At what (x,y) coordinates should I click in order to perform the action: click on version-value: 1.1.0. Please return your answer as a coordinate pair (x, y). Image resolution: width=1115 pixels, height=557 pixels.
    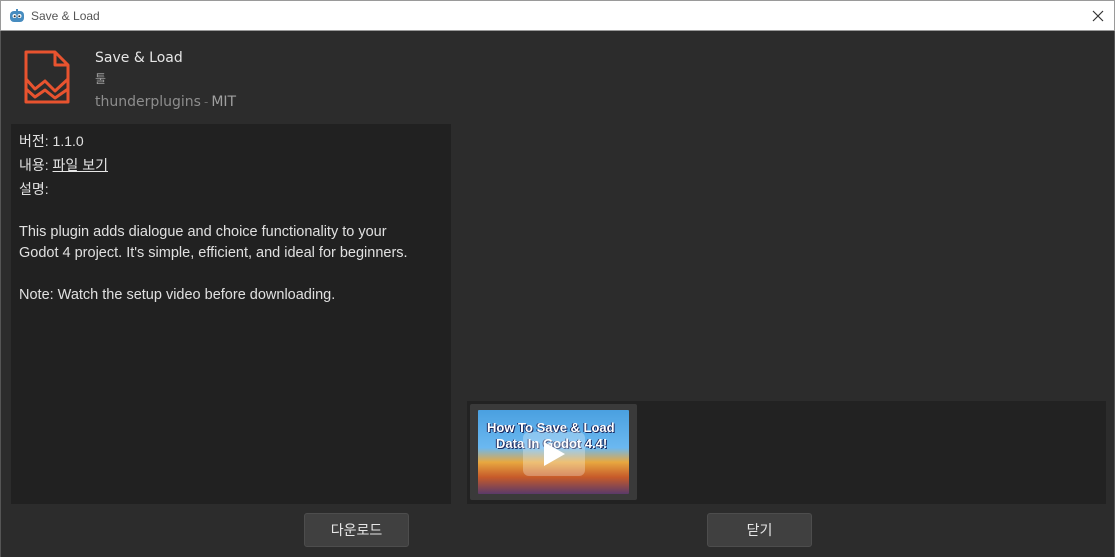
    Looking at the image, I should click on (68, 141).